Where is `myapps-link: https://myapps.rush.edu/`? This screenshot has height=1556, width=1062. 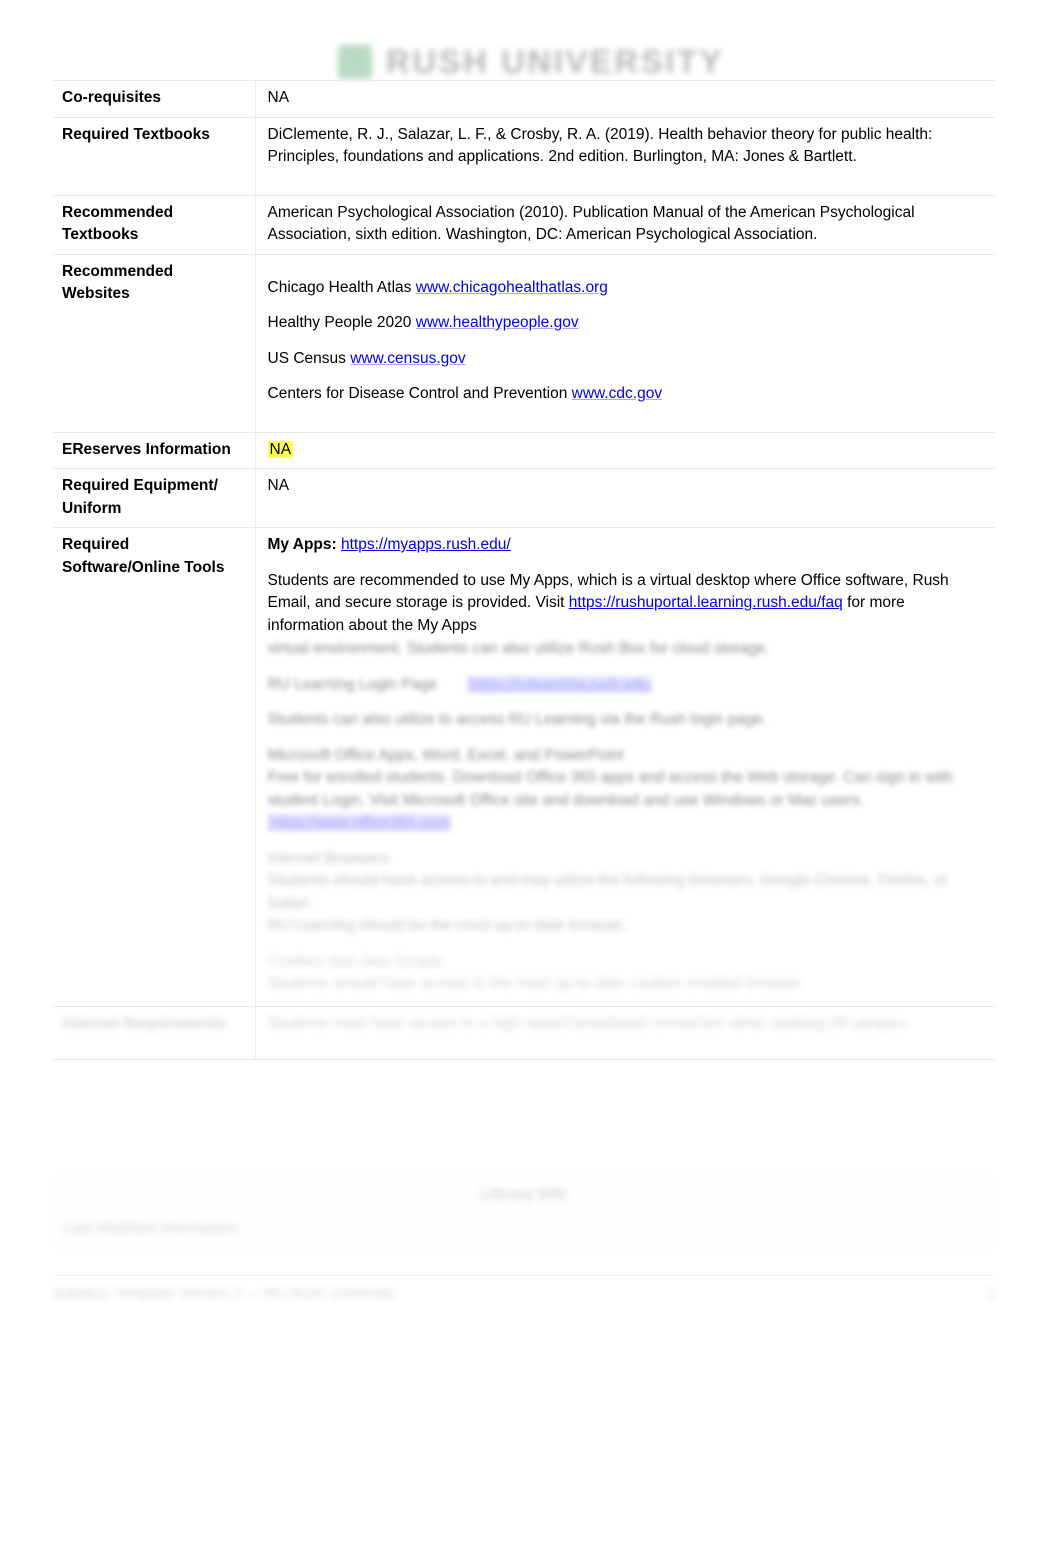 myapps-link: https://myapps.rush.edu/ is located at coordinates (426, 544).